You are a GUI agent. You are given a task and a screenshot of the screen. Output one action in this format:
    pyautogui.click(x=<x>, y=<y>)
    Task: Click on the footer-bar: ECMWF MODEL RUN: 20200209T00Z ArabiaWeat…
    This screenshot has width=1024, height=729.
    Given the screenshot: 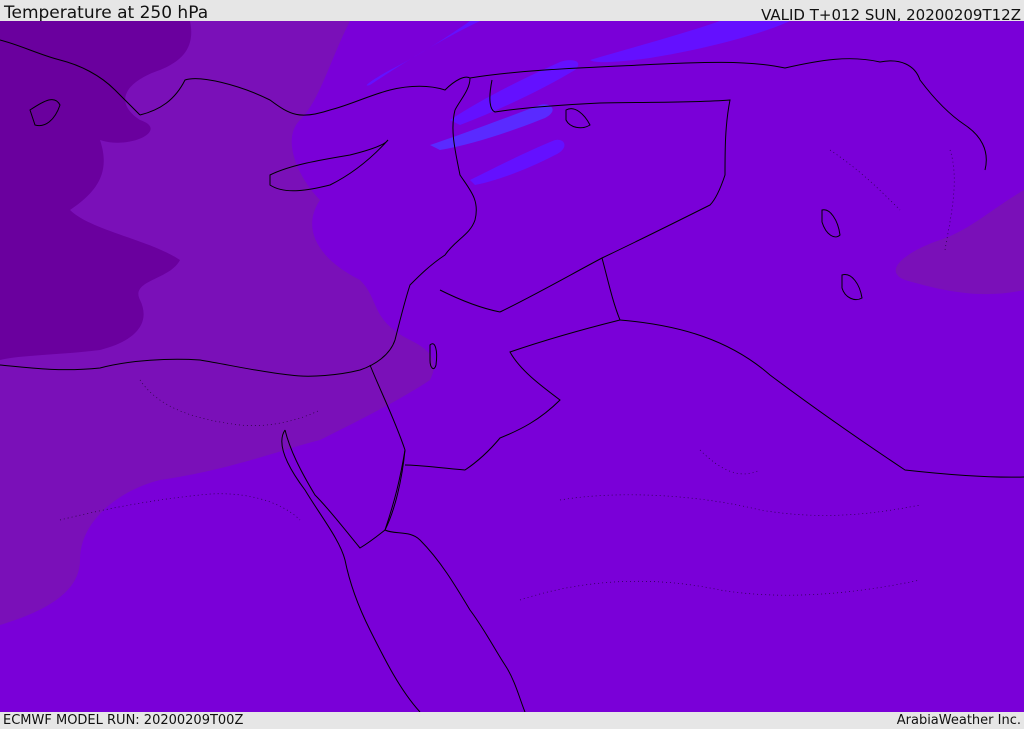 What is the action you would take?
    pyautogui.click(x=512, y=720)
    